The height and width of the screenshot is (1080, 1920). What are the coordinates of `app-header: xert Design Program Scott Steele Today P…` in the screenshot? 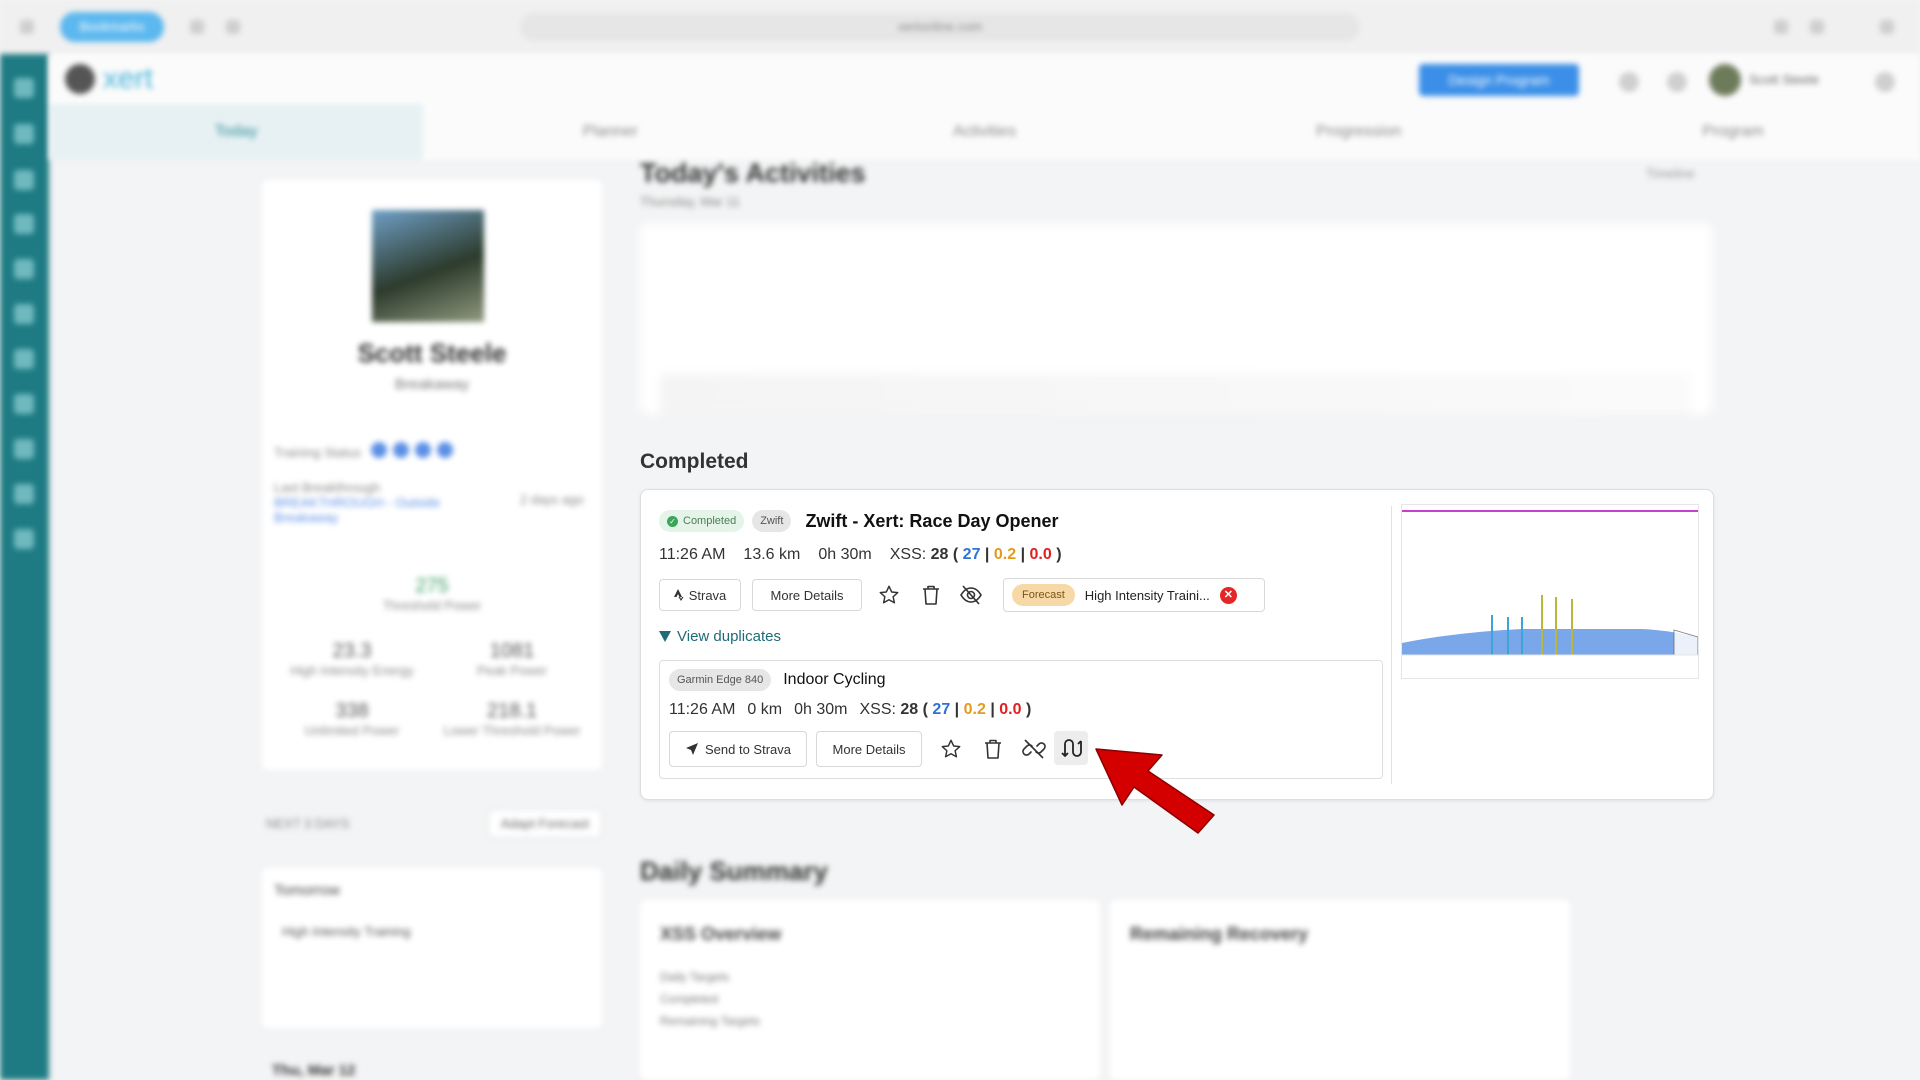 It's located at (984, 107).